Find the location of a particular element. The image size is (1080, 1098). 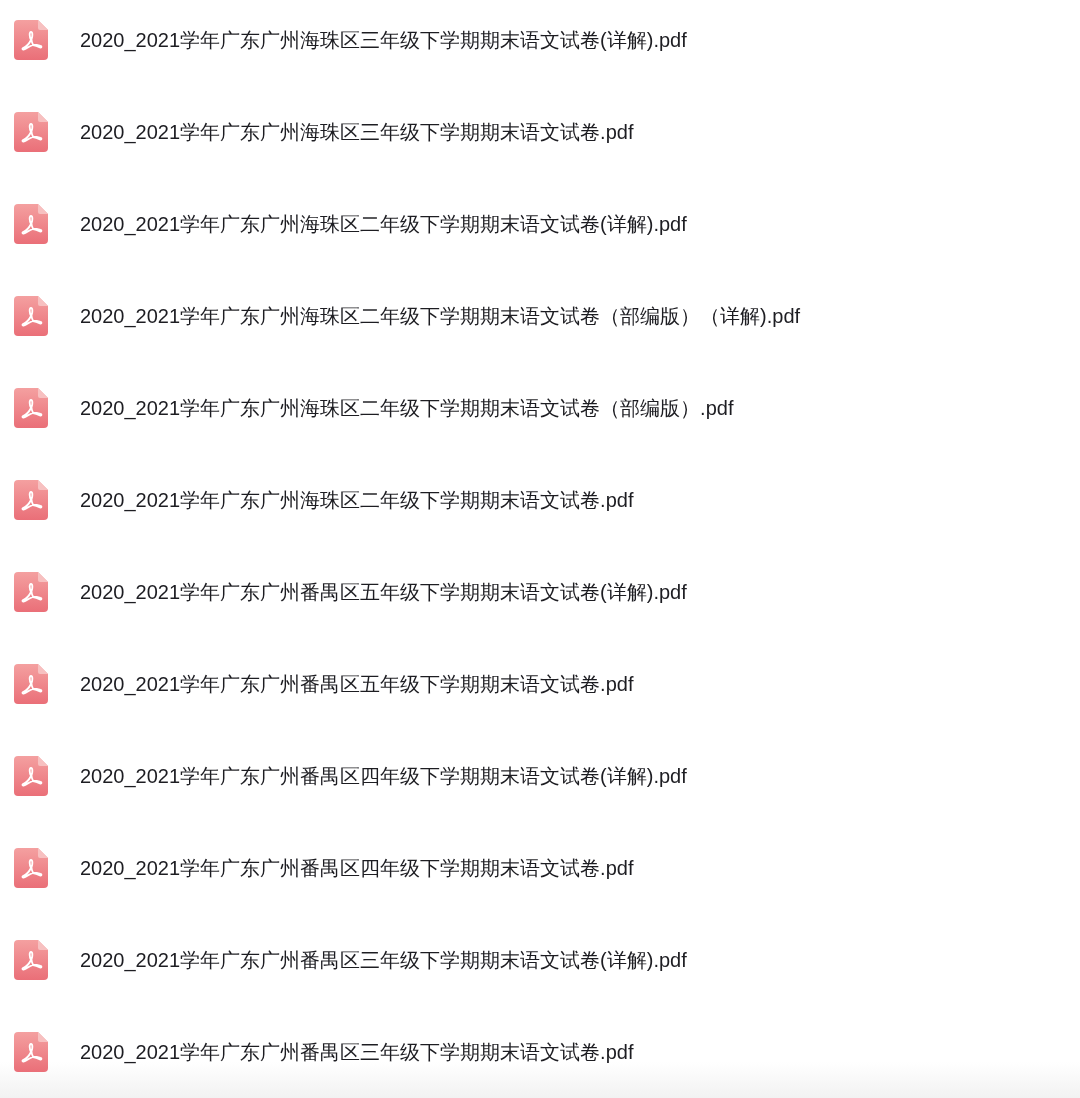

file-name: 2020_2021学年广东广州番禺区五年级下学期期末语文试卷.pdf is located at coordinates (357, 684).